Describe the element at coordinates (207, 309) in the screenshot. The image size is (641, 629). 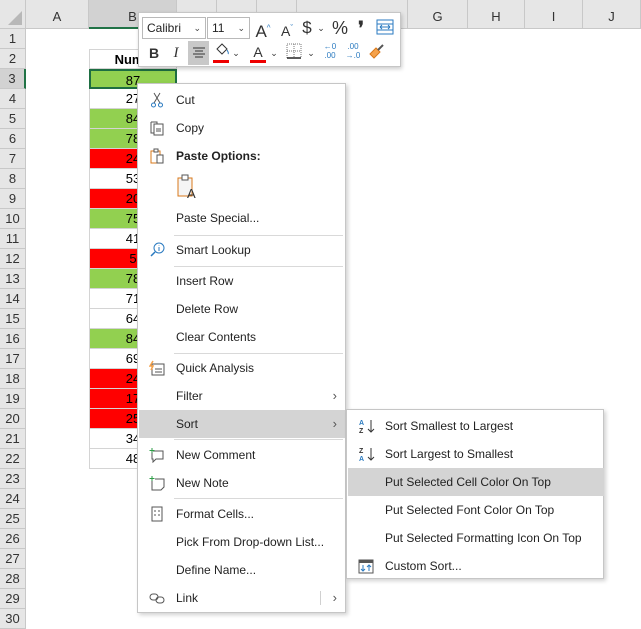
I see `delete-row-label: Delete Row` at that location.